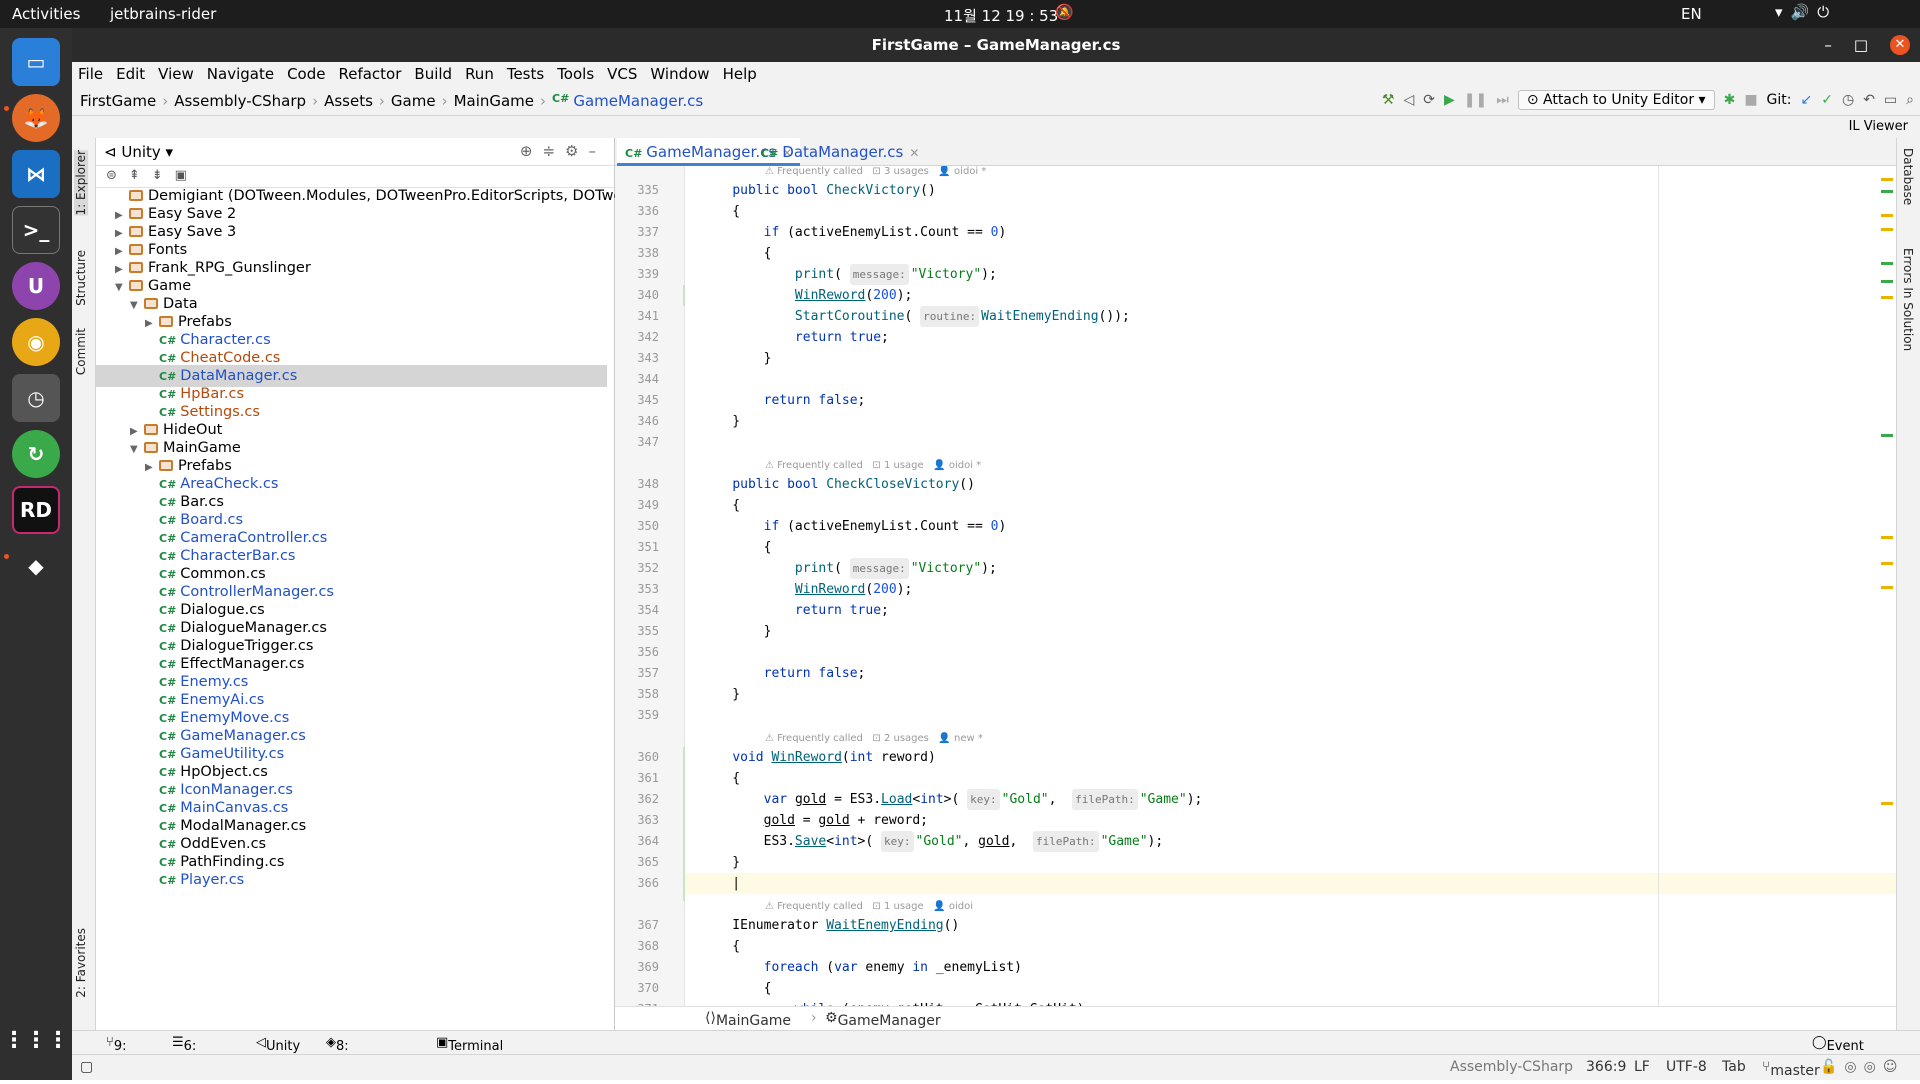 This screenshot has height=1084, width=1920. I want to click on code-line: while (enemy.getHit == GetHit.GetHit), so click(1290, 1002).